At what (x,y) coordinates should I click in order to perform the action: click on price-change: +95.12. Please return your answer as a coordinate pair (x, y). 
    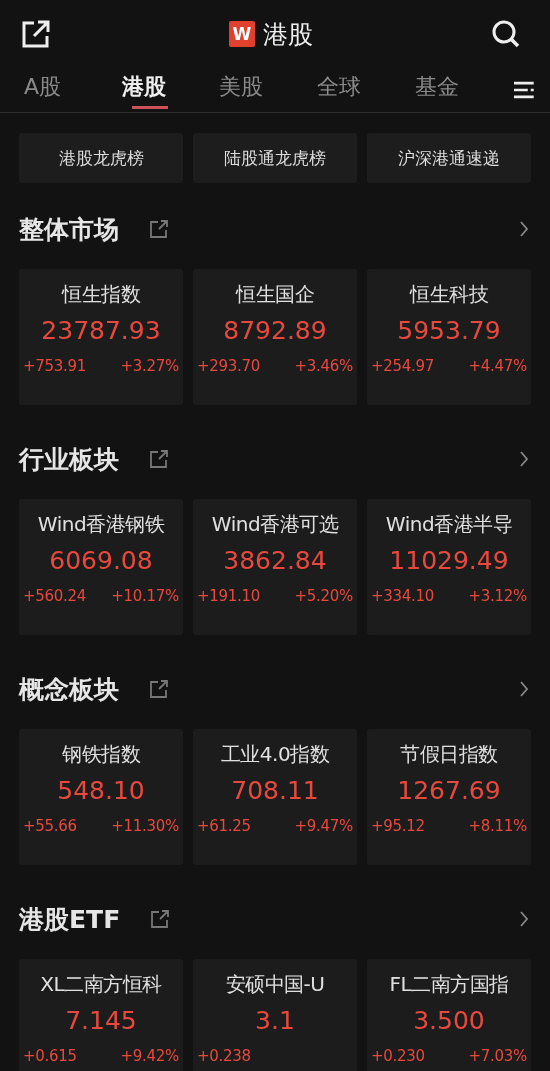
    Looking at the image, I should click on (398, 826).